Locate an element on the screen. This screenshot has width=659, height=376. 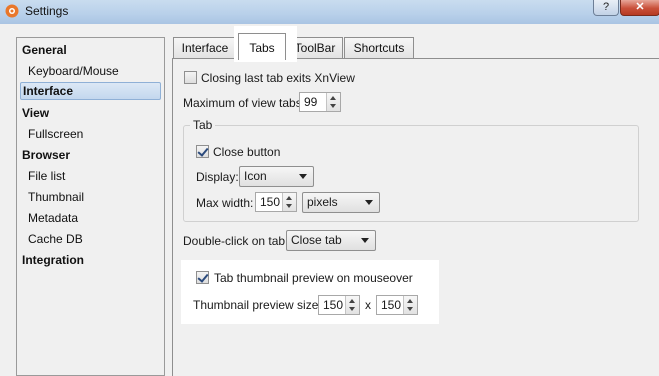
display-dropdown: Icon is located at coordinates (276, 176).